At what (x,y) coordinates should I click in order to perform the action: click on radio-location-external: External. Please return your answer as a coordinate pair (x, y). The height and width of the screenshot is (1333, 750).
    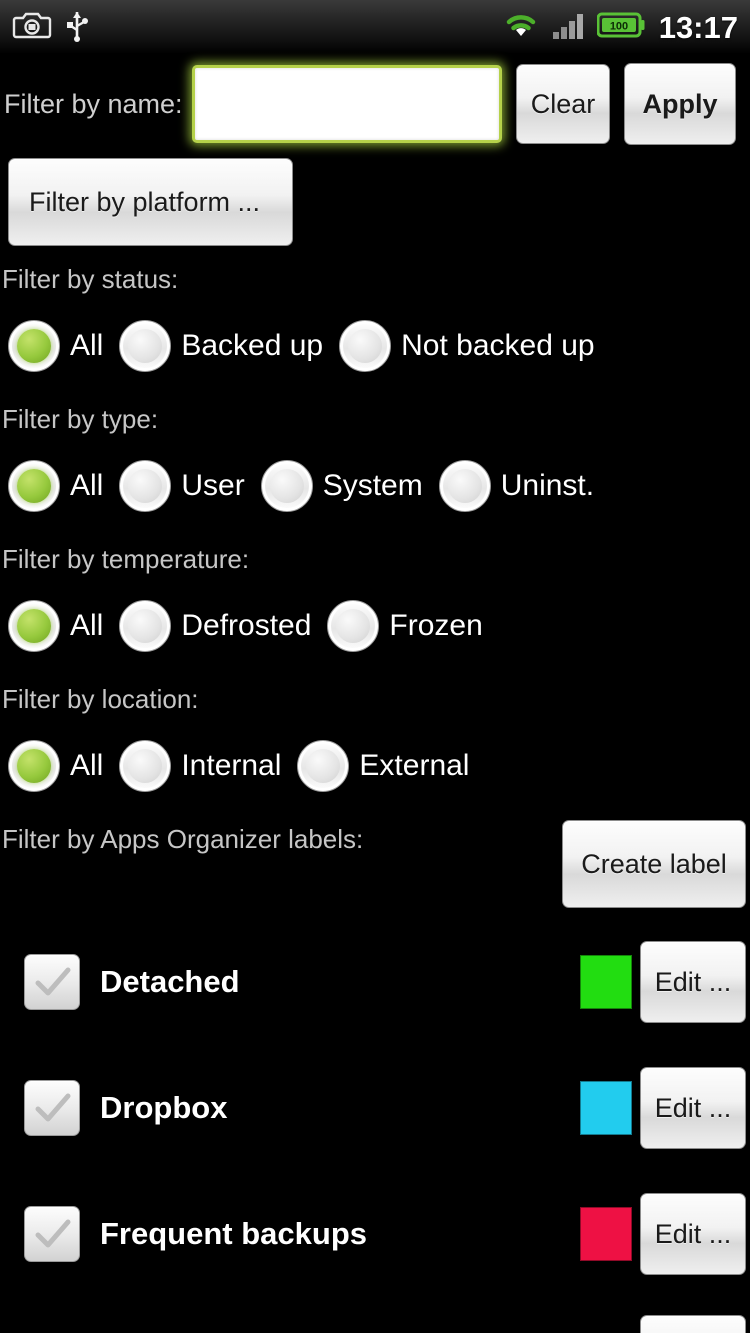
    Looking at the image, I should click on (389, 766).